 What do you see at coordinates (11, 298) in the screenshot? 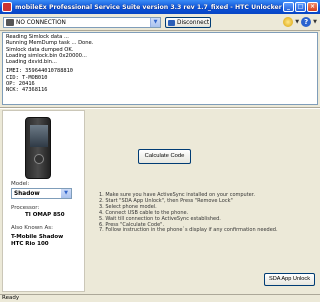
I see `status-text: Ready` at bounding box center [11, 298].